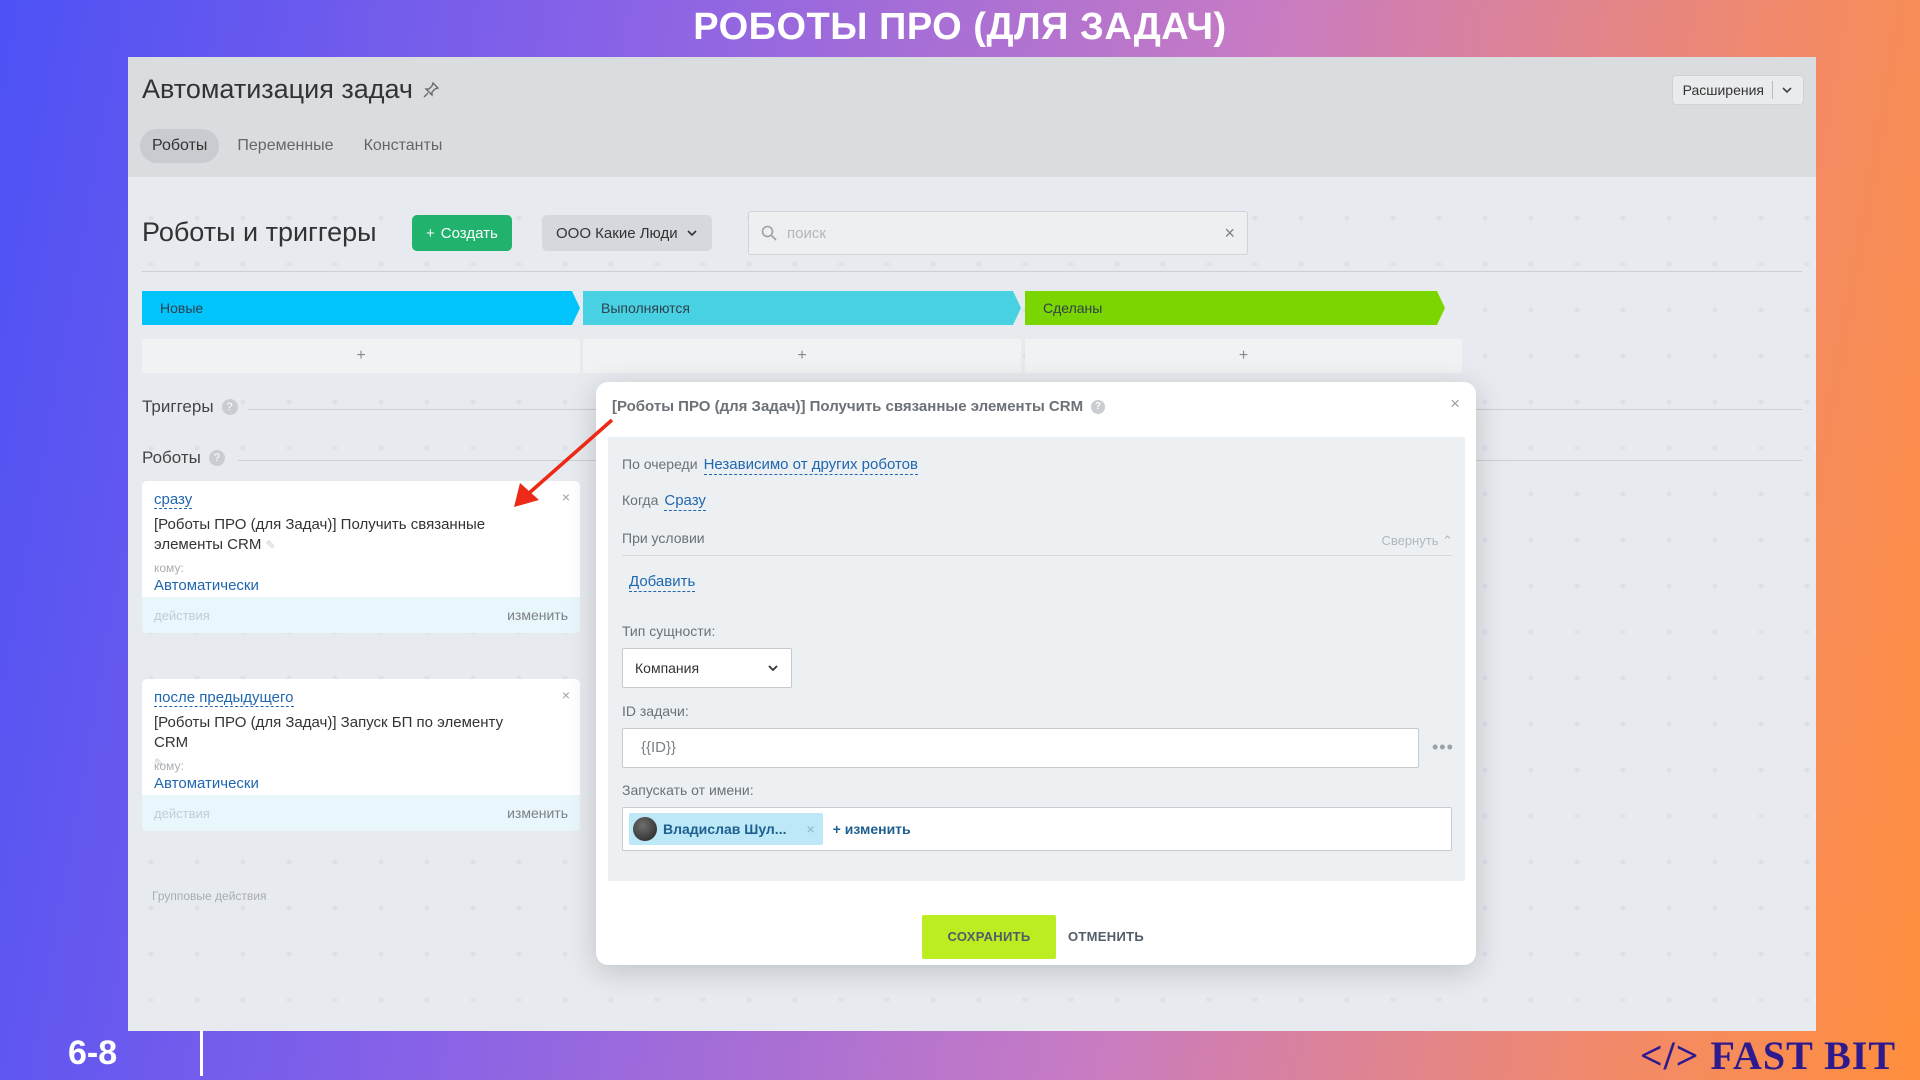 The height and width of the screenshot is (1080, 1920). I want to click on brand-logo: </> FAST BIT, so click(1767, 1055).